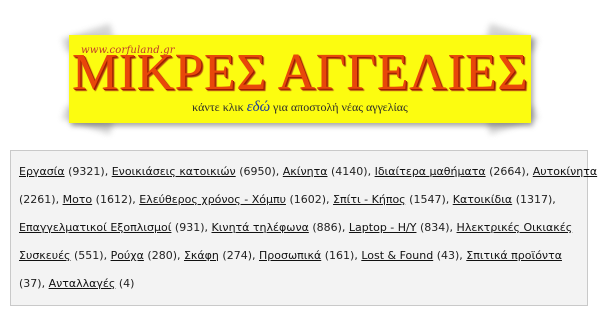  Describe the element at coordinates (201, 255) in the screenshot. I see `category-link: Σκάφη` at that location.